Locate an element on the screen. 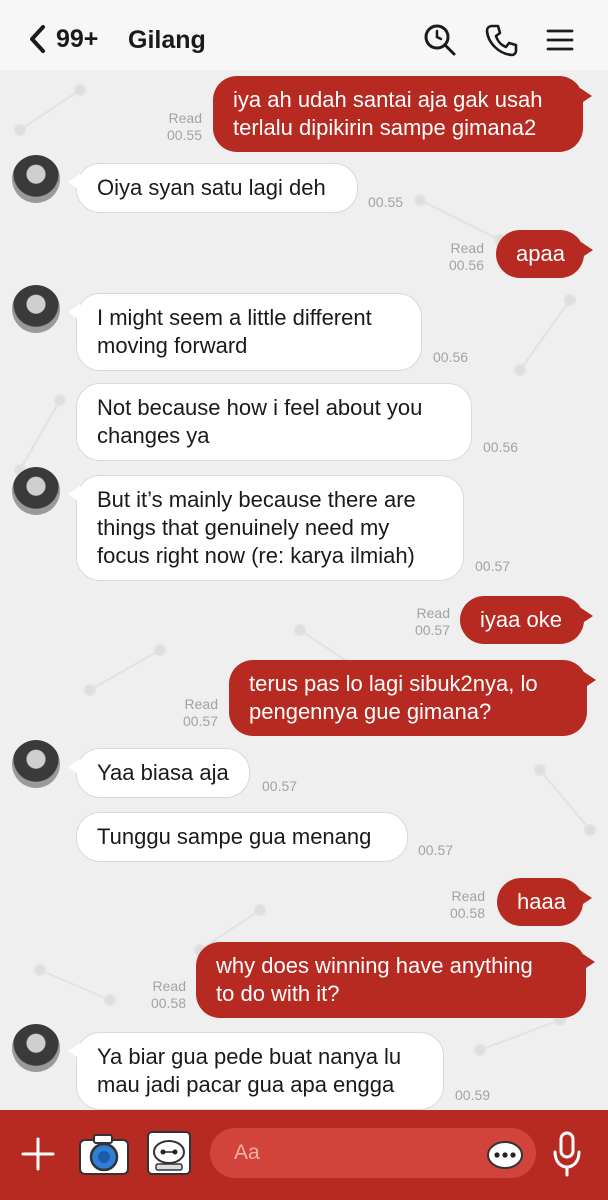  phone-icon is located at coordinates (502, 40).